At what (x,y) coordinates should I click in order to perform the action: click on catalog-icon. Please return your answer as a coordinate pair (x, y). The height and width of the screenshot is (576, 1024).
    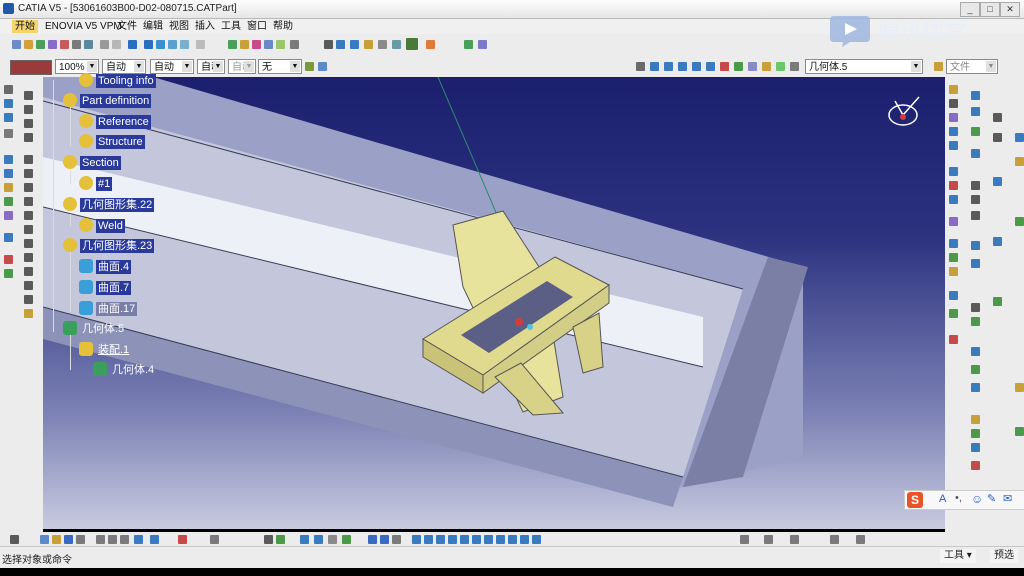
    Looking at the image, I should click on (332, 539).